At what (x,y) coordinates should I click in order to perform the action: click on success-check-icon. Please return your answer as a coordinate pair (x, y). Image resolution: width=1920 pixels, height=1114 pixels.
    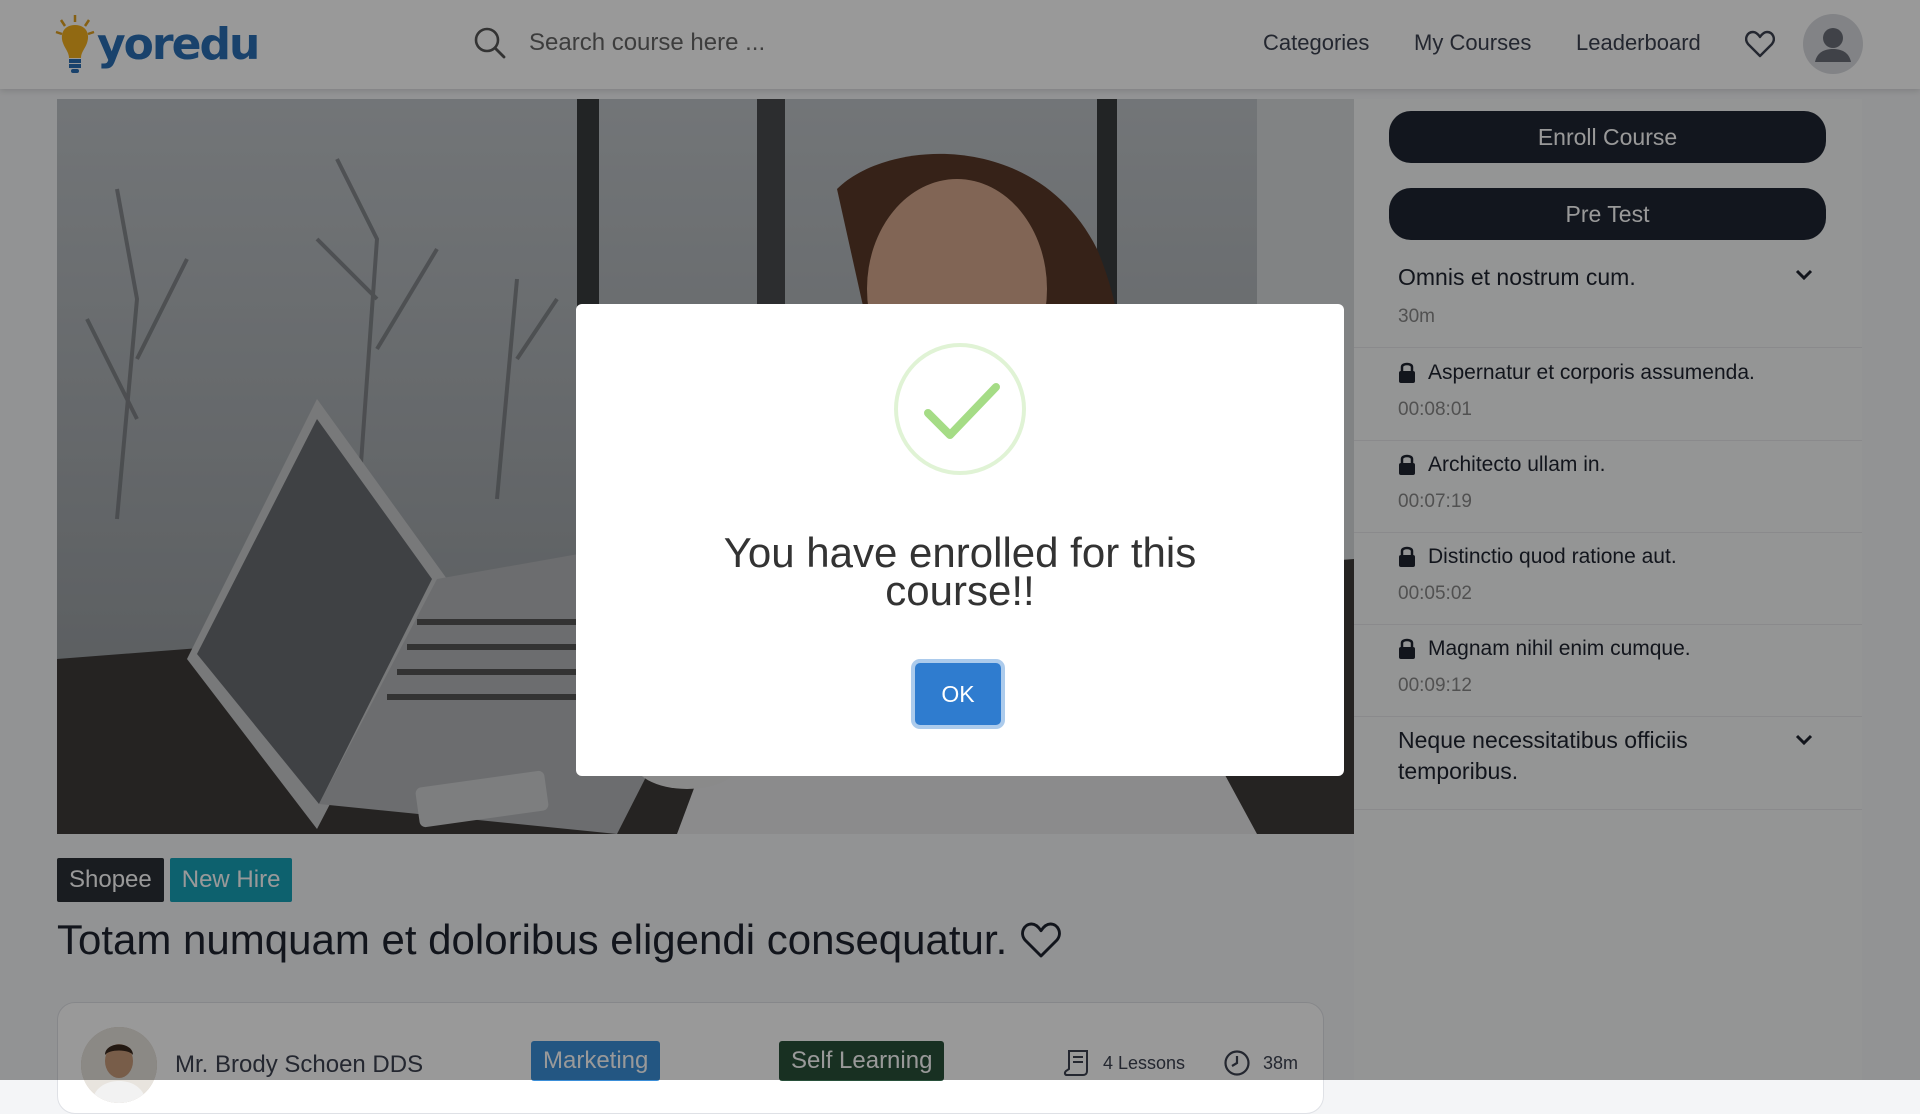
    Looking at the image, I should click on (960, 409).